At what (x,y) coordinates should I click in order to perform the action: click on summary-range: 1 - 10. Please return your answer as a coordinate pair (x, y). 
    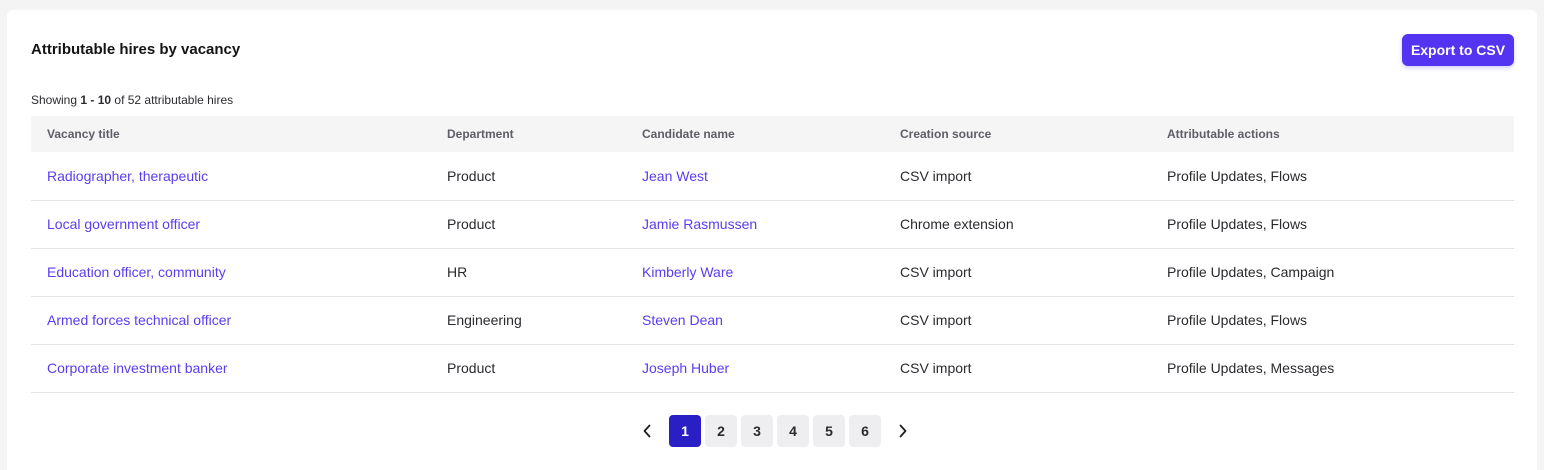
    Looking at the image, I should click on (96, 100).